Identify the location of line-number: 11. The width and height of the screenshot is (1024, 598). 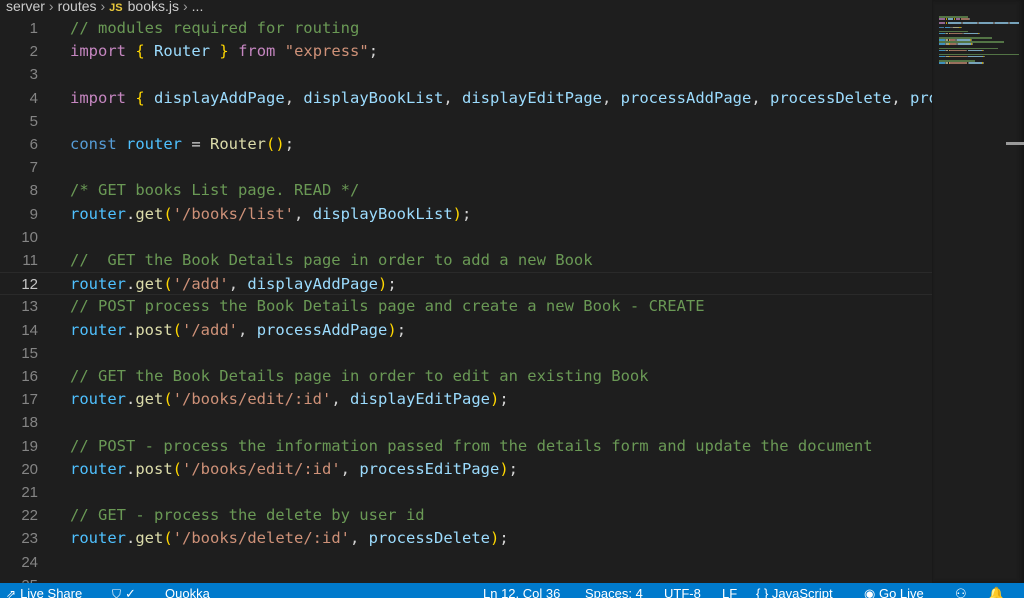
(30, 260).